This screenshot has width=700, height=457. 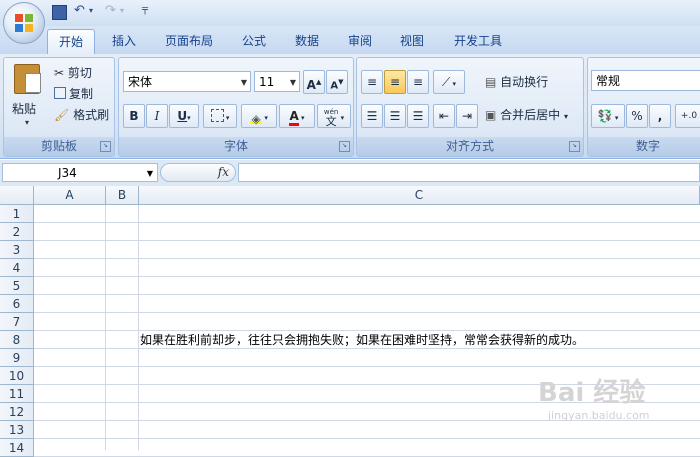 What do you see at coordinates (59, 12) in the screenshot?
I see `save-icon` at bounding box center [59, 12].